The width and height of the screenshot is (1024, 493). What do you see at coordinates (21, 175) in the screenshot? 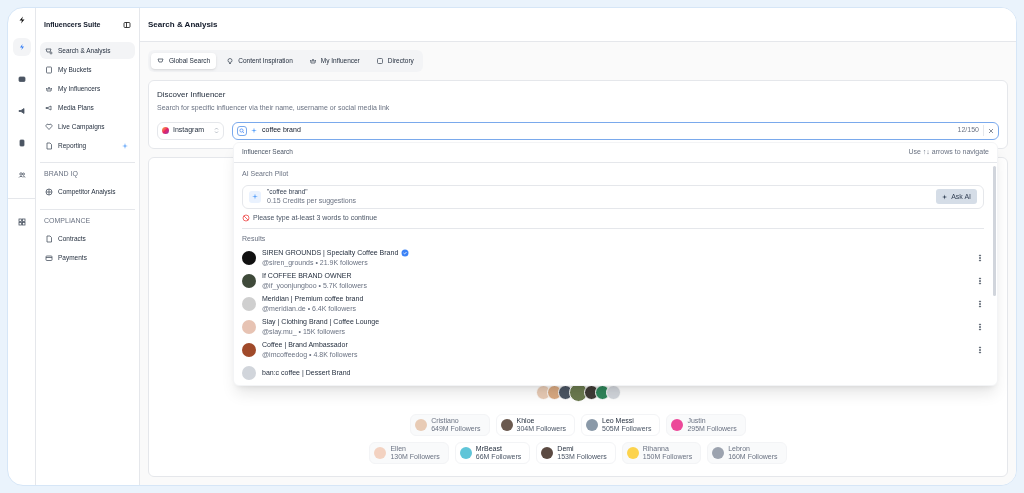
I see `users-icon` at bounding box center [21, 175].